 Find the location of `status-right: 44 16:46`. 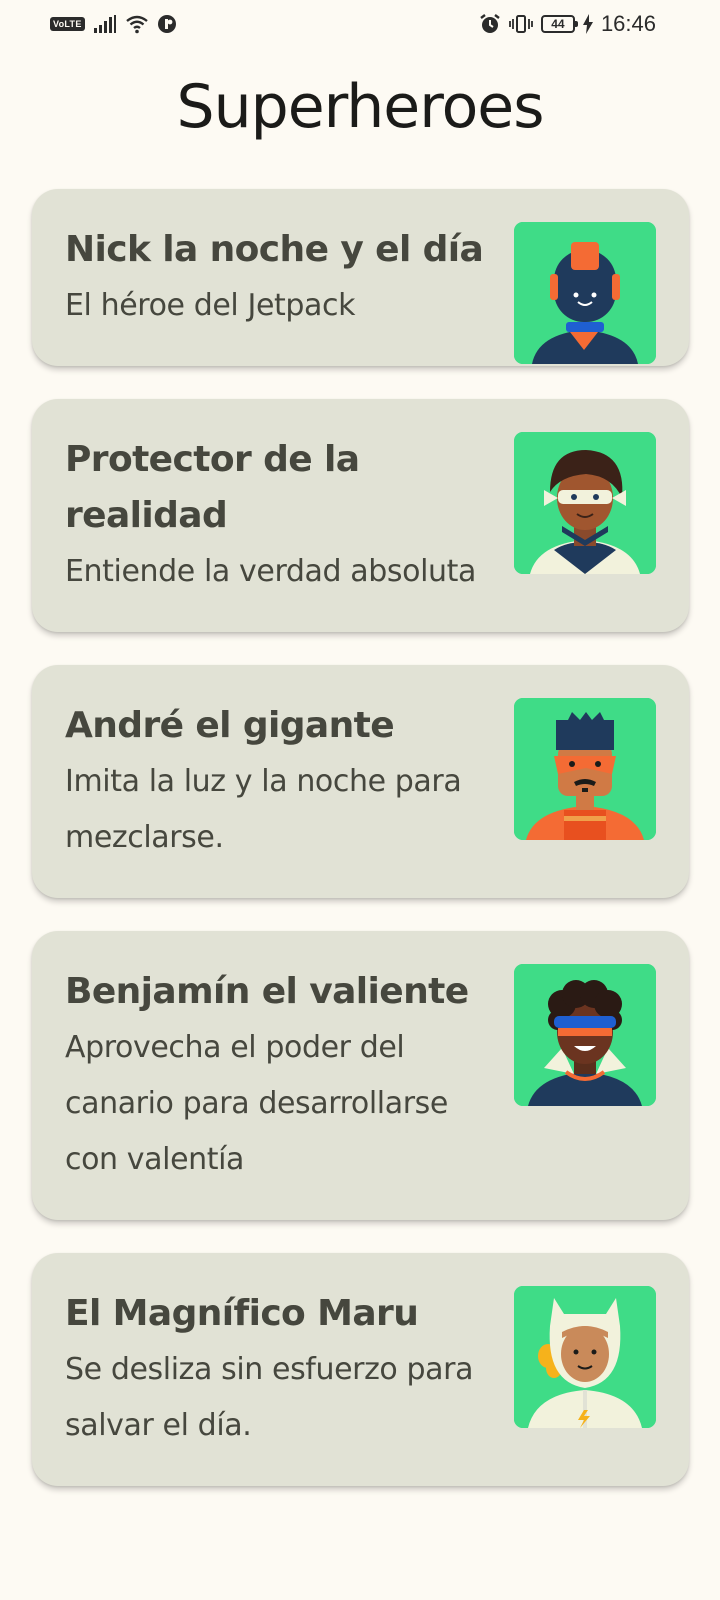

status-right: 44 16:46 is located at coordinates (567, 24).